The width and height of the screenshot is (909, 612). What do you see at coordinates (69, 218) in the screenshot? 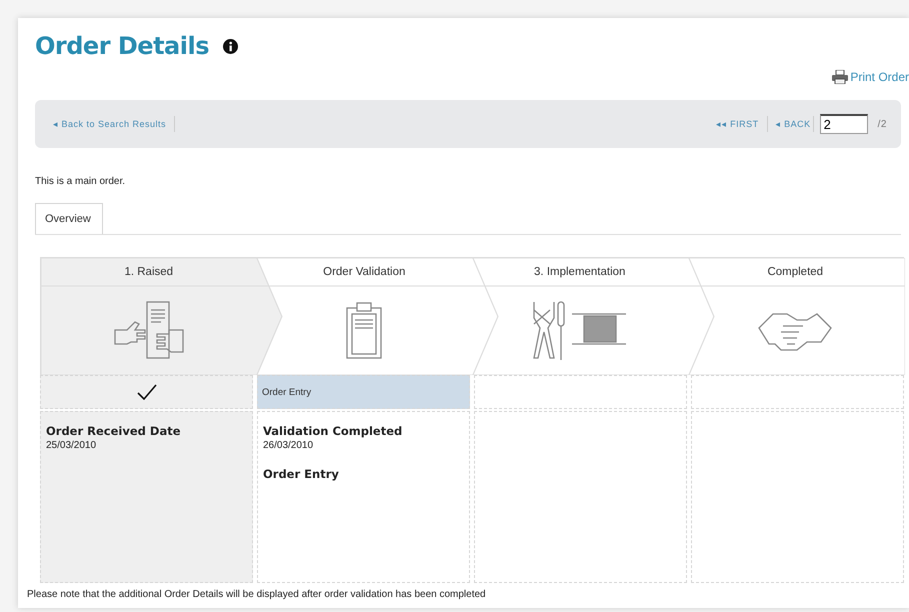
I see `overview-tab: Overview` at bounding box center [69, 218].